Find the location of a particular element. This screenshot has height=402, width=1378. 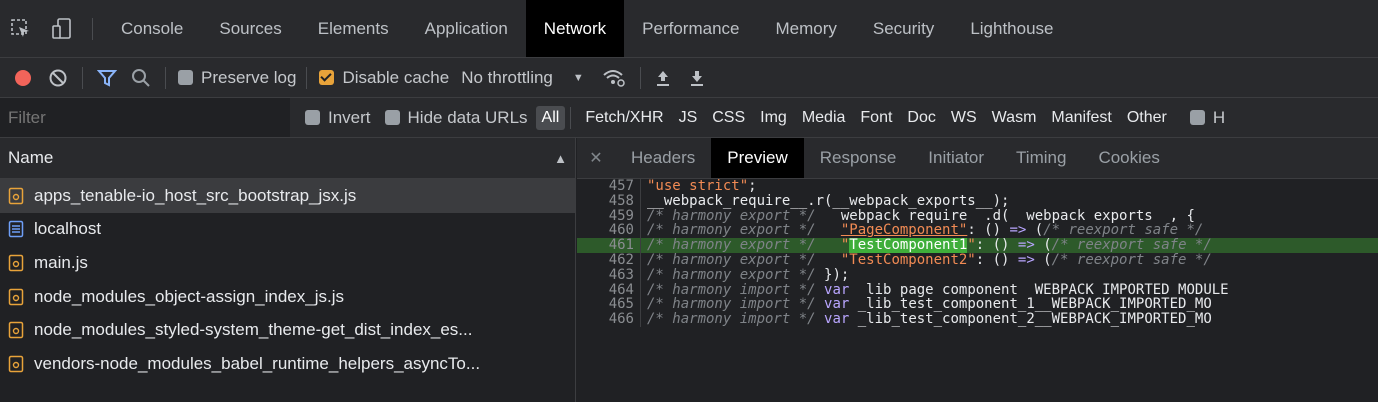

line-number: 458 is located at coordinates (609, 201).